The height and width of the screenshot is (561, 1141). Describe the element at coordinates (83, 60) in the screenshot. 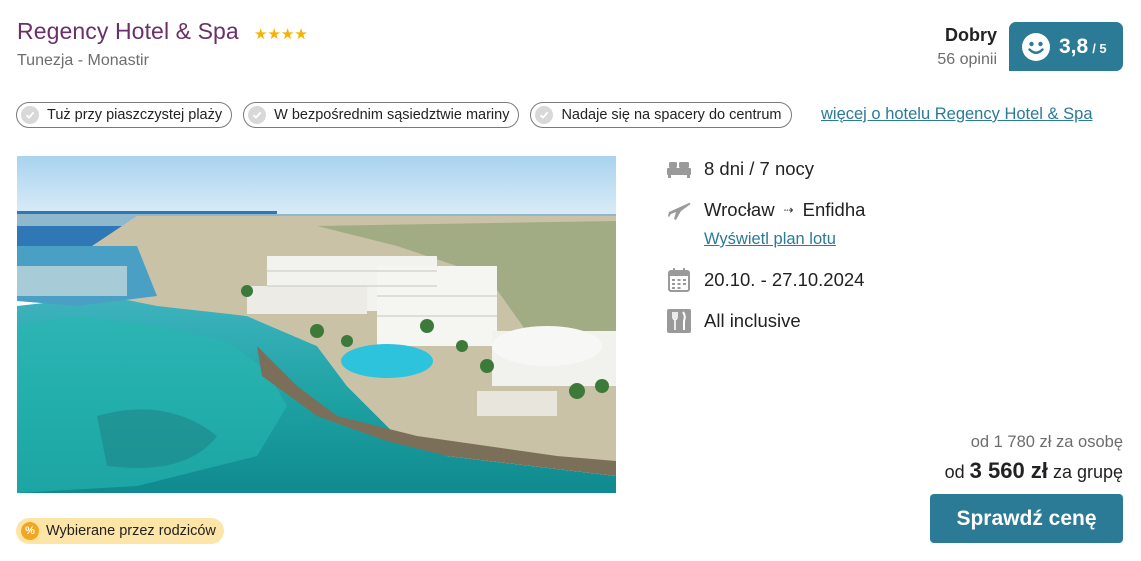

I see `hotel-location: Tunezja - Monastir` at that location.